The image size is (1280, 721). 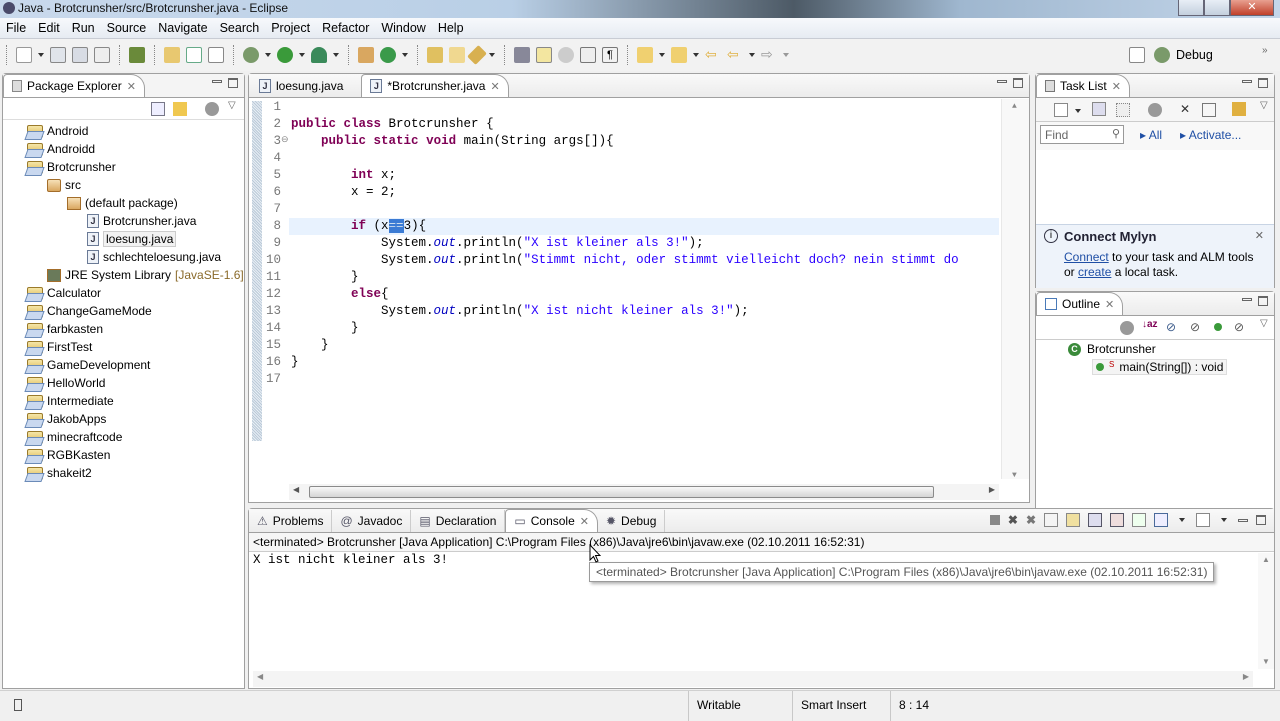 What do you see at coordinates (1239, 109) in the screenshot?
I see `synchronize-icon` at bounding box center [1239, 109].